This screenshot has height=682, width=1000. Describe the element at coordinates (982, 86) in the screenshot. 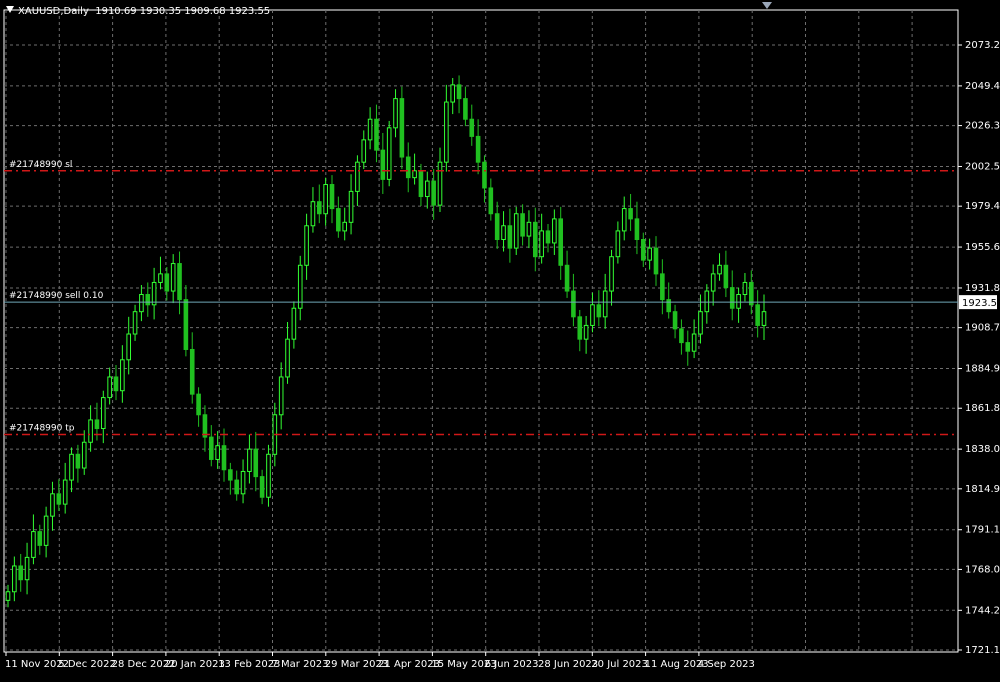

I see `y-tick-label: 2049.40` at that location.